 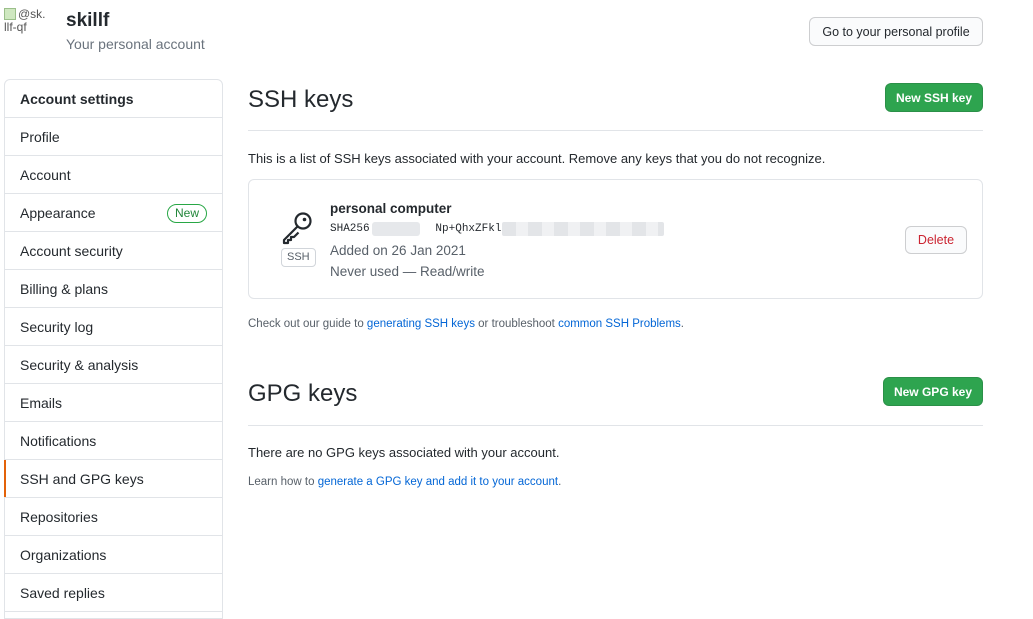 I want to click on sidebar-item-security-log: Security log, so click(x=113, y=327).